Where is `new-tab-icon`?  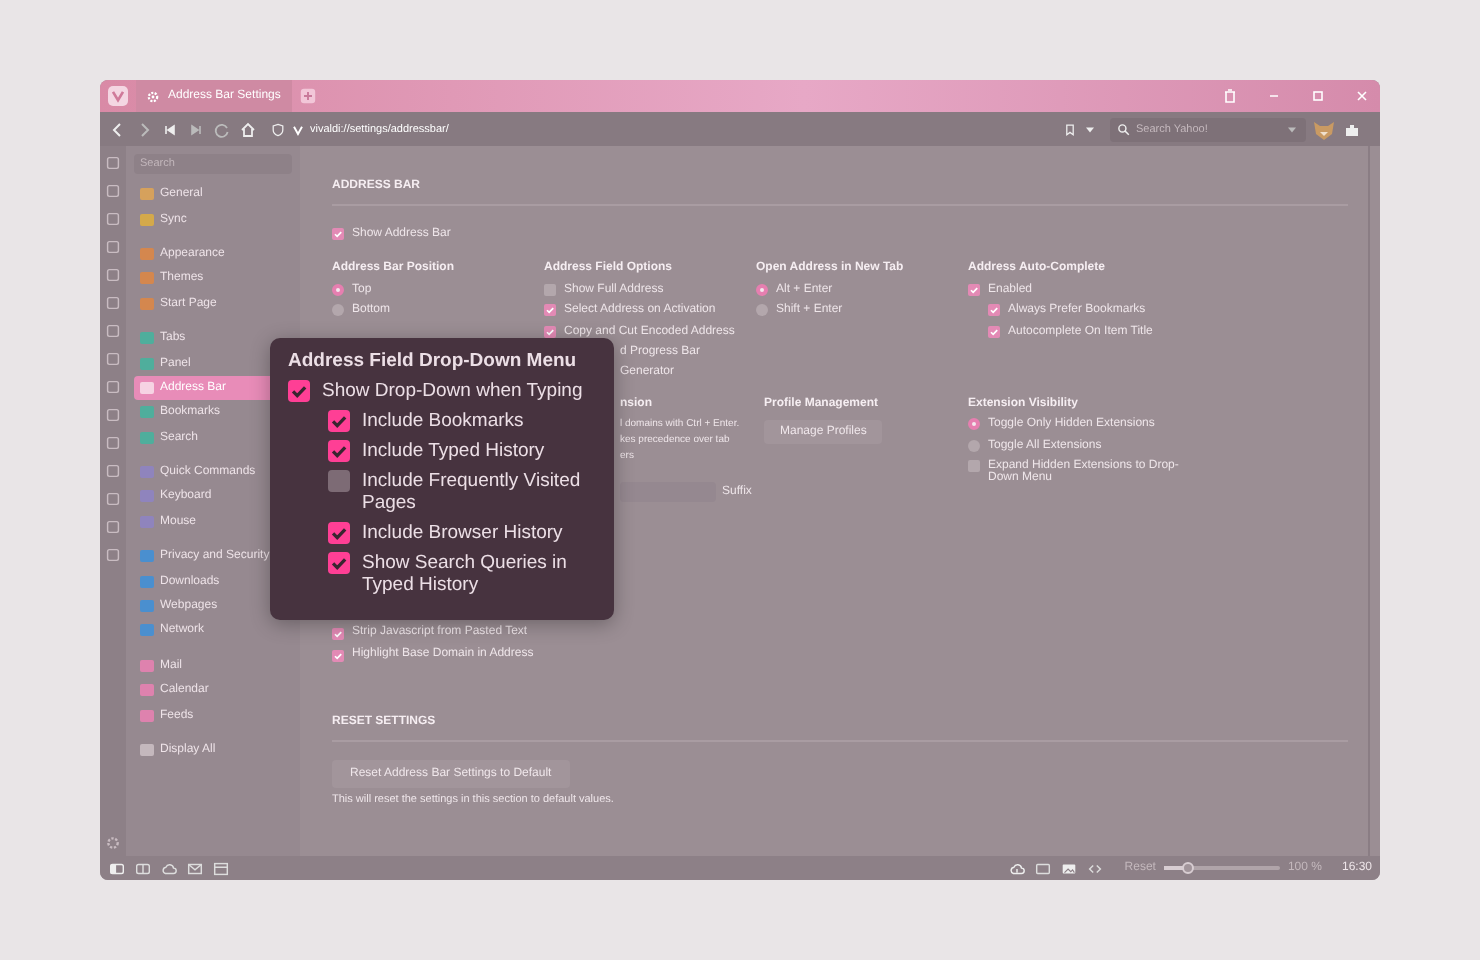
new-tab-icon is located at coordinates (308, 96).